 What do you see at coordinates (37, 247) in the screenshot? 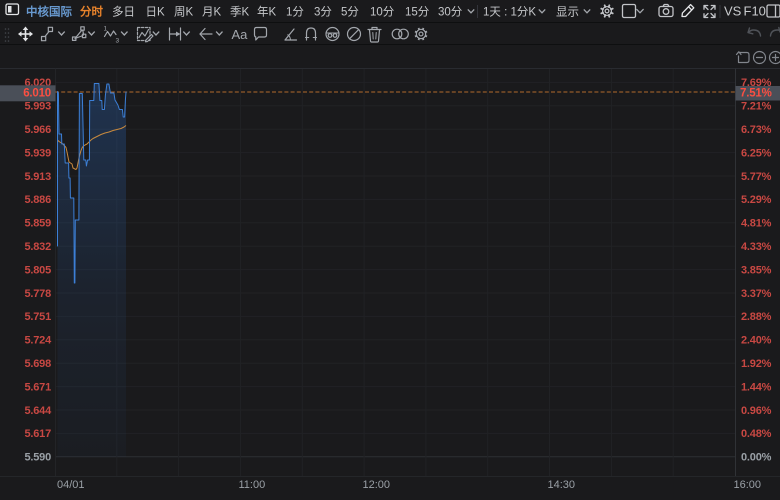
I see `svg-text: 5.832` at bounding box center [37, 247].